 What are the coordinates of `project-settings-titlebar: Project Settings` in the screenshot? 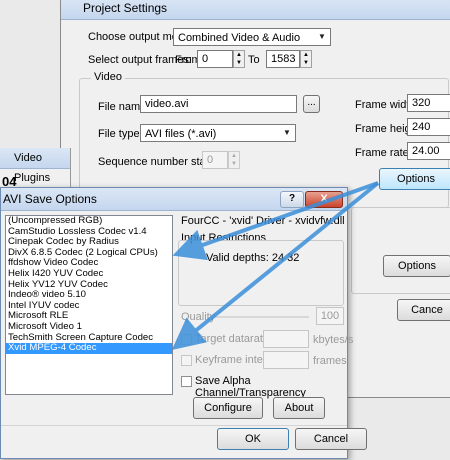 It's located at (255, 10).